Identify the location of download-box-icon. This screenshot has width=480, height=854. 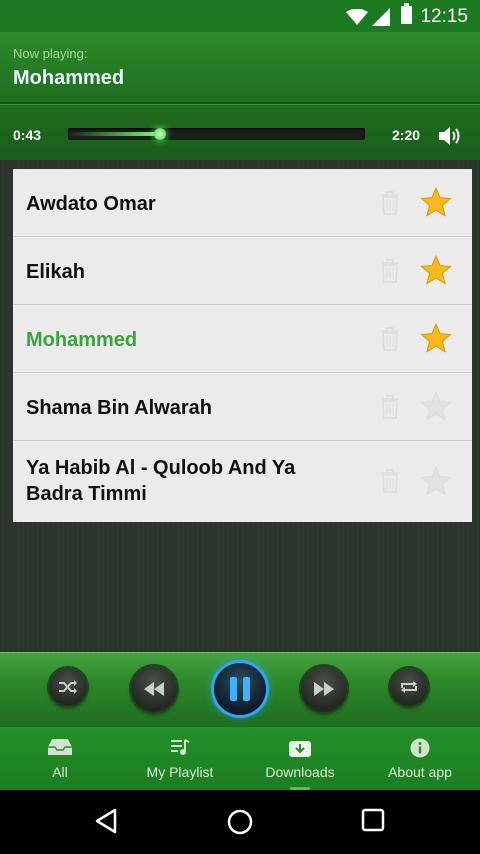
(300, 749).